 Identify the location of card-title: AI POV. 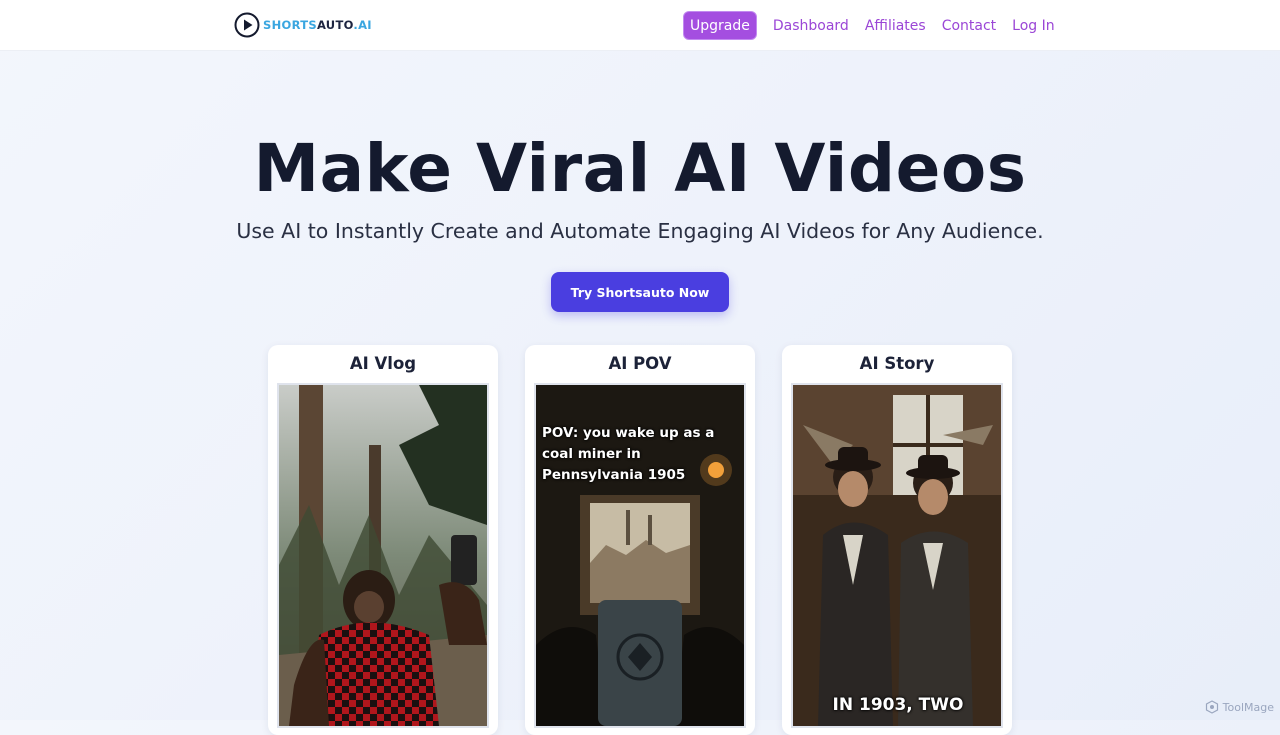
(640, 363).